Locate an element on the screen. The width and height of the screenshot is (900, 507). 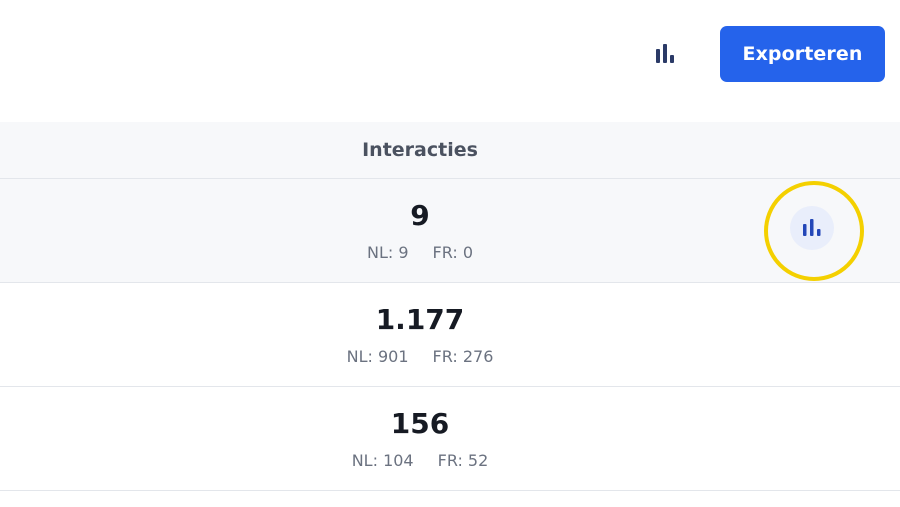
row-chart-button is located at coordinates (812, 228).